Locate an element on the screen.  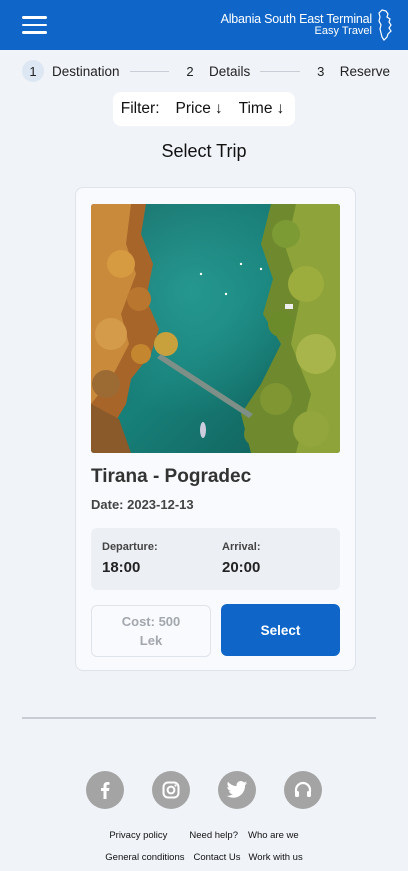
step-destination: 1 Destination is located at coordinates (71, 71).